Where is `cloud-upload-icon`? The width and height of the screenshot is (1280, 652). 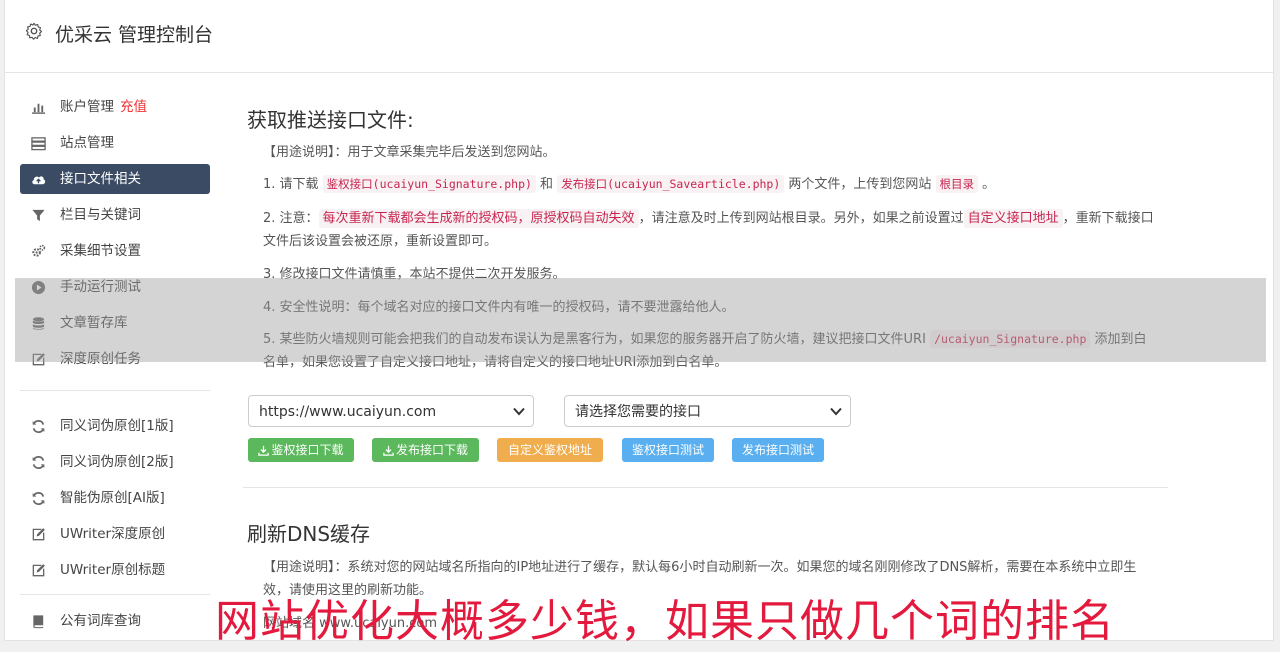
cloud-upload-icon is located at coordinates (39, 180).